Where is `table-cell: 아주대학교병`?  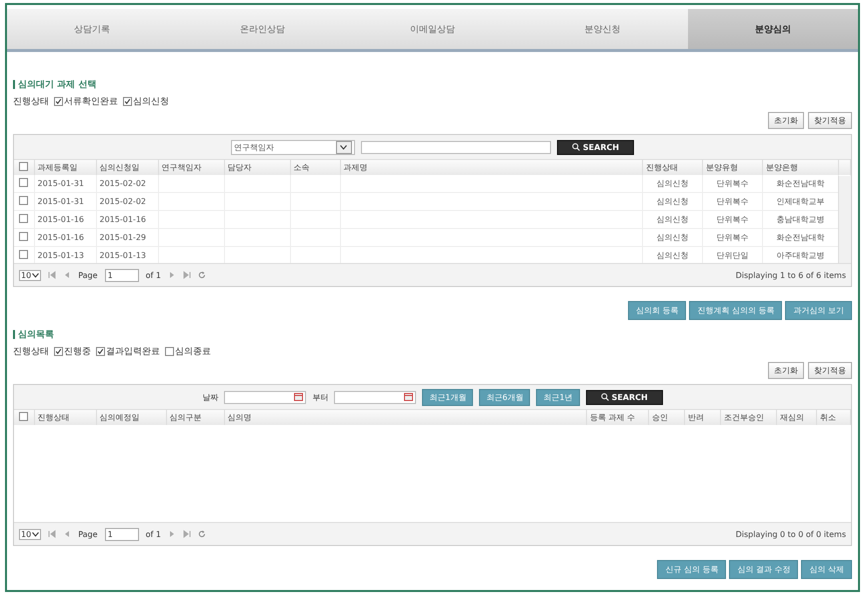
table-cell: 아주대학교병 is located at coordinates (800, 255).